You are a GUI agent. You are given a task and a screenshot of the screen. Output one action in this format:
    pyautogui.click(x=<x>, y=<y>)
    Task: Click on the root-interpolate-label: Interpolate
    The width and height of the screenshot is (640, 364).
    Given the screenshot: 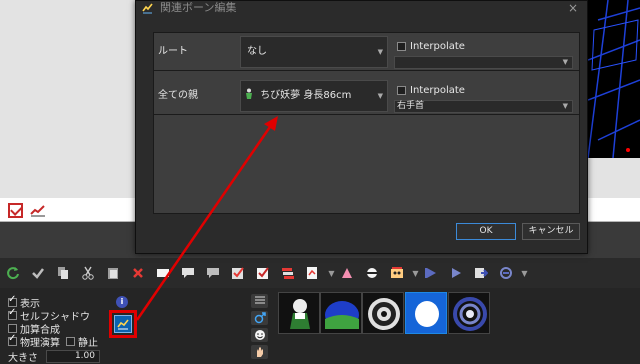 What is the action you would take?
    pyautogui.click(x=437, y=46)
    